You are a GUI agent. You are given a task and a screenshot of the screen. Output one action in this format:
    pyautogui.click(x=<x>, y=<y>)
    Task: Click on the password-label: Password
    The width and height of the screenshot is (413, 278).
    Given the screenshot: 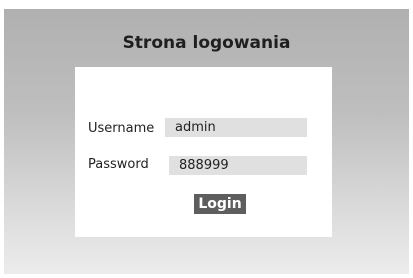 What is the action you would take?
    pyautogui.click(x=118, y=164)
    